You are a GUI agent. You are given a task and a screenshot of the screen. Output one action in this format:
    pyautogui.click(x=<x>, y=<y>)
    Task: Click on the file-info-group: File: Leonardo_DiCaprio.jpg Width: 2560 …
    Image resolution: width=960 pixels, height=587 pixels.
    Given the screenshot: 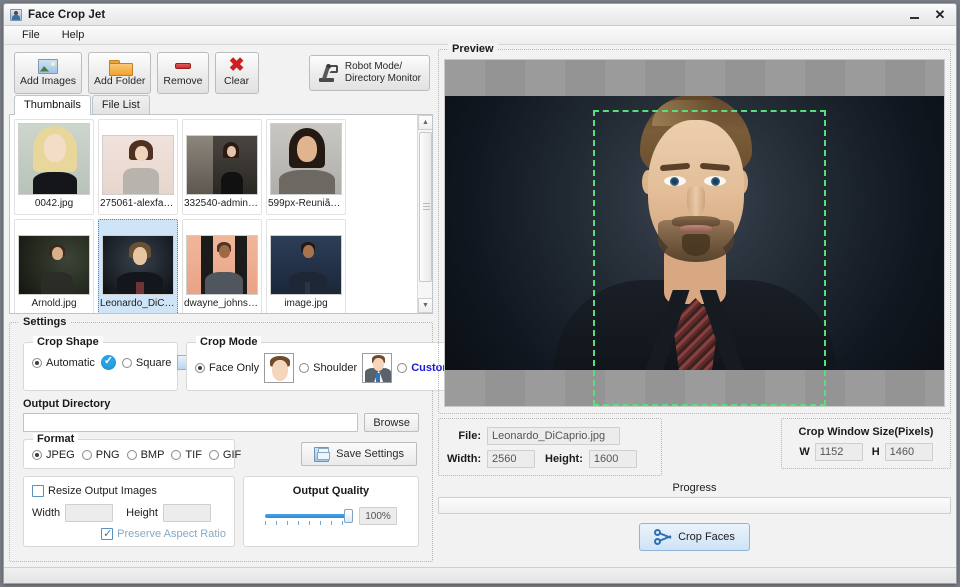 What is the action you would take?
    pyautogui.click(x=550, y=447)
    